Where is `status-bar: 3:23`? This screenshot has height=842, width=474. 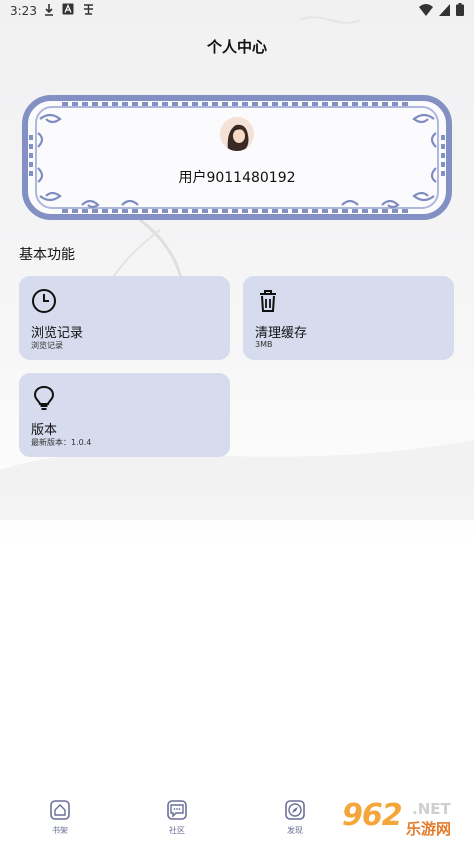 status-bar: 3:23 is located at coordinates (237, 11).